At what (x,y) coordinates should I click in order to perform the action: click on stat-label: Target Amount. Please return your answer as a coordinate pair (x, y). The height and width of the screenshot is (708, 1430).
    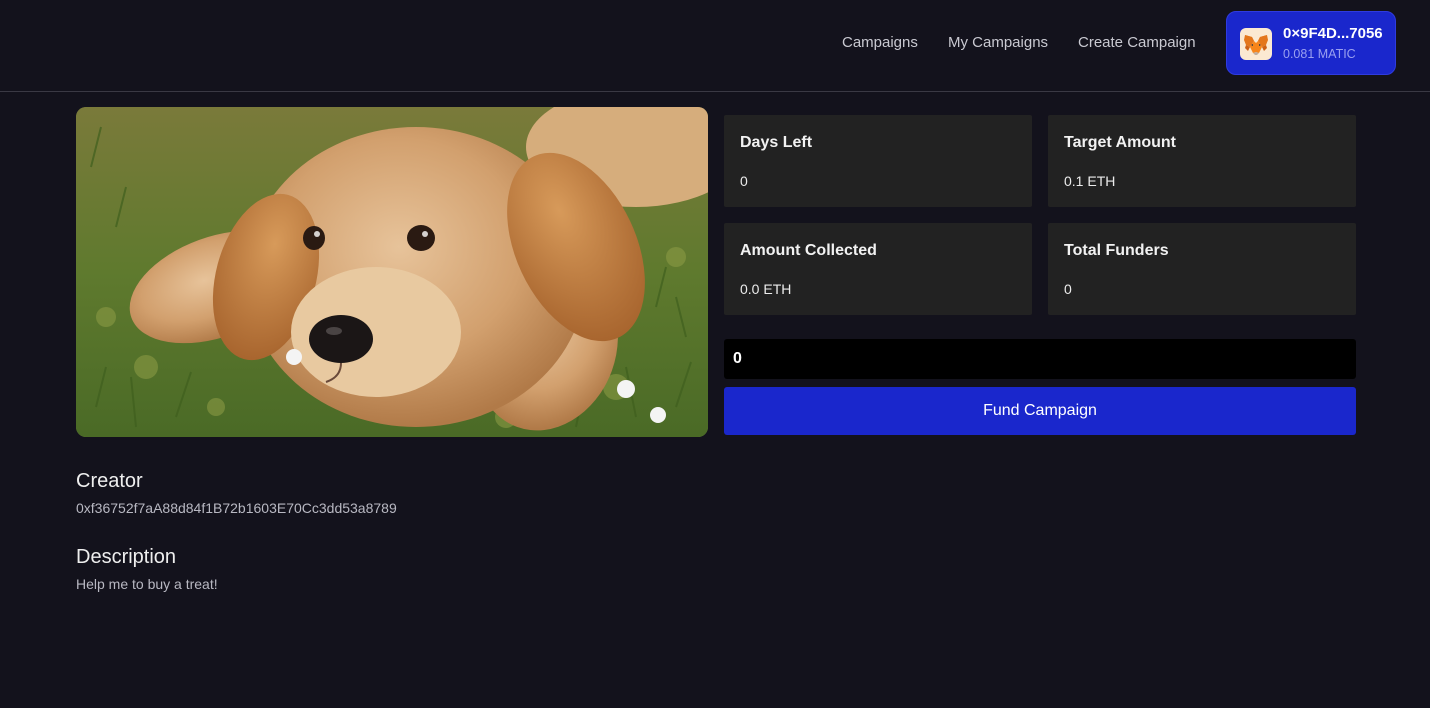
    Looking at the image, I should click on (1120, 142).